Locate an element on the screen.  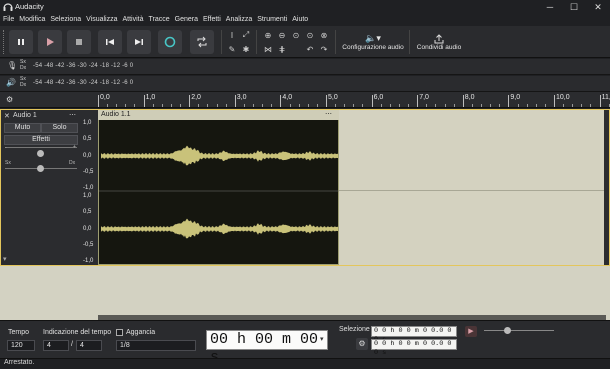
menu-visualizza: Visualizza is located at coordinates (101, 20).